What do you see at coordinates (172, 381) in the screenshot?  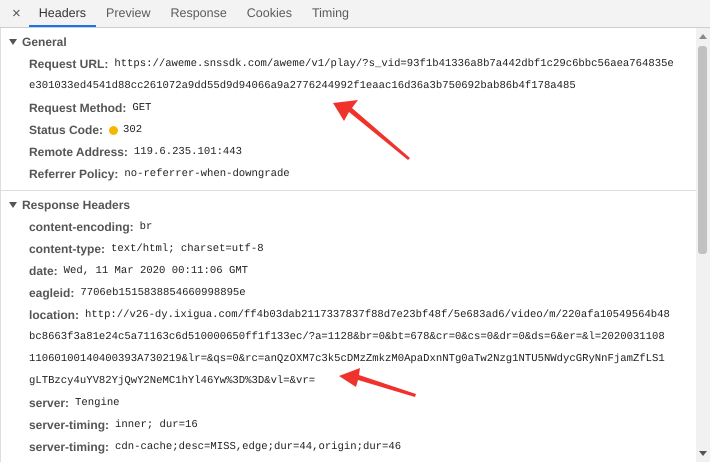 I see `header-value: gLTBzcy4uYV82YjQwY2NeMC1hYl46Yw%3D%3D&vl=&vr=` at bounding box center [172, 381].